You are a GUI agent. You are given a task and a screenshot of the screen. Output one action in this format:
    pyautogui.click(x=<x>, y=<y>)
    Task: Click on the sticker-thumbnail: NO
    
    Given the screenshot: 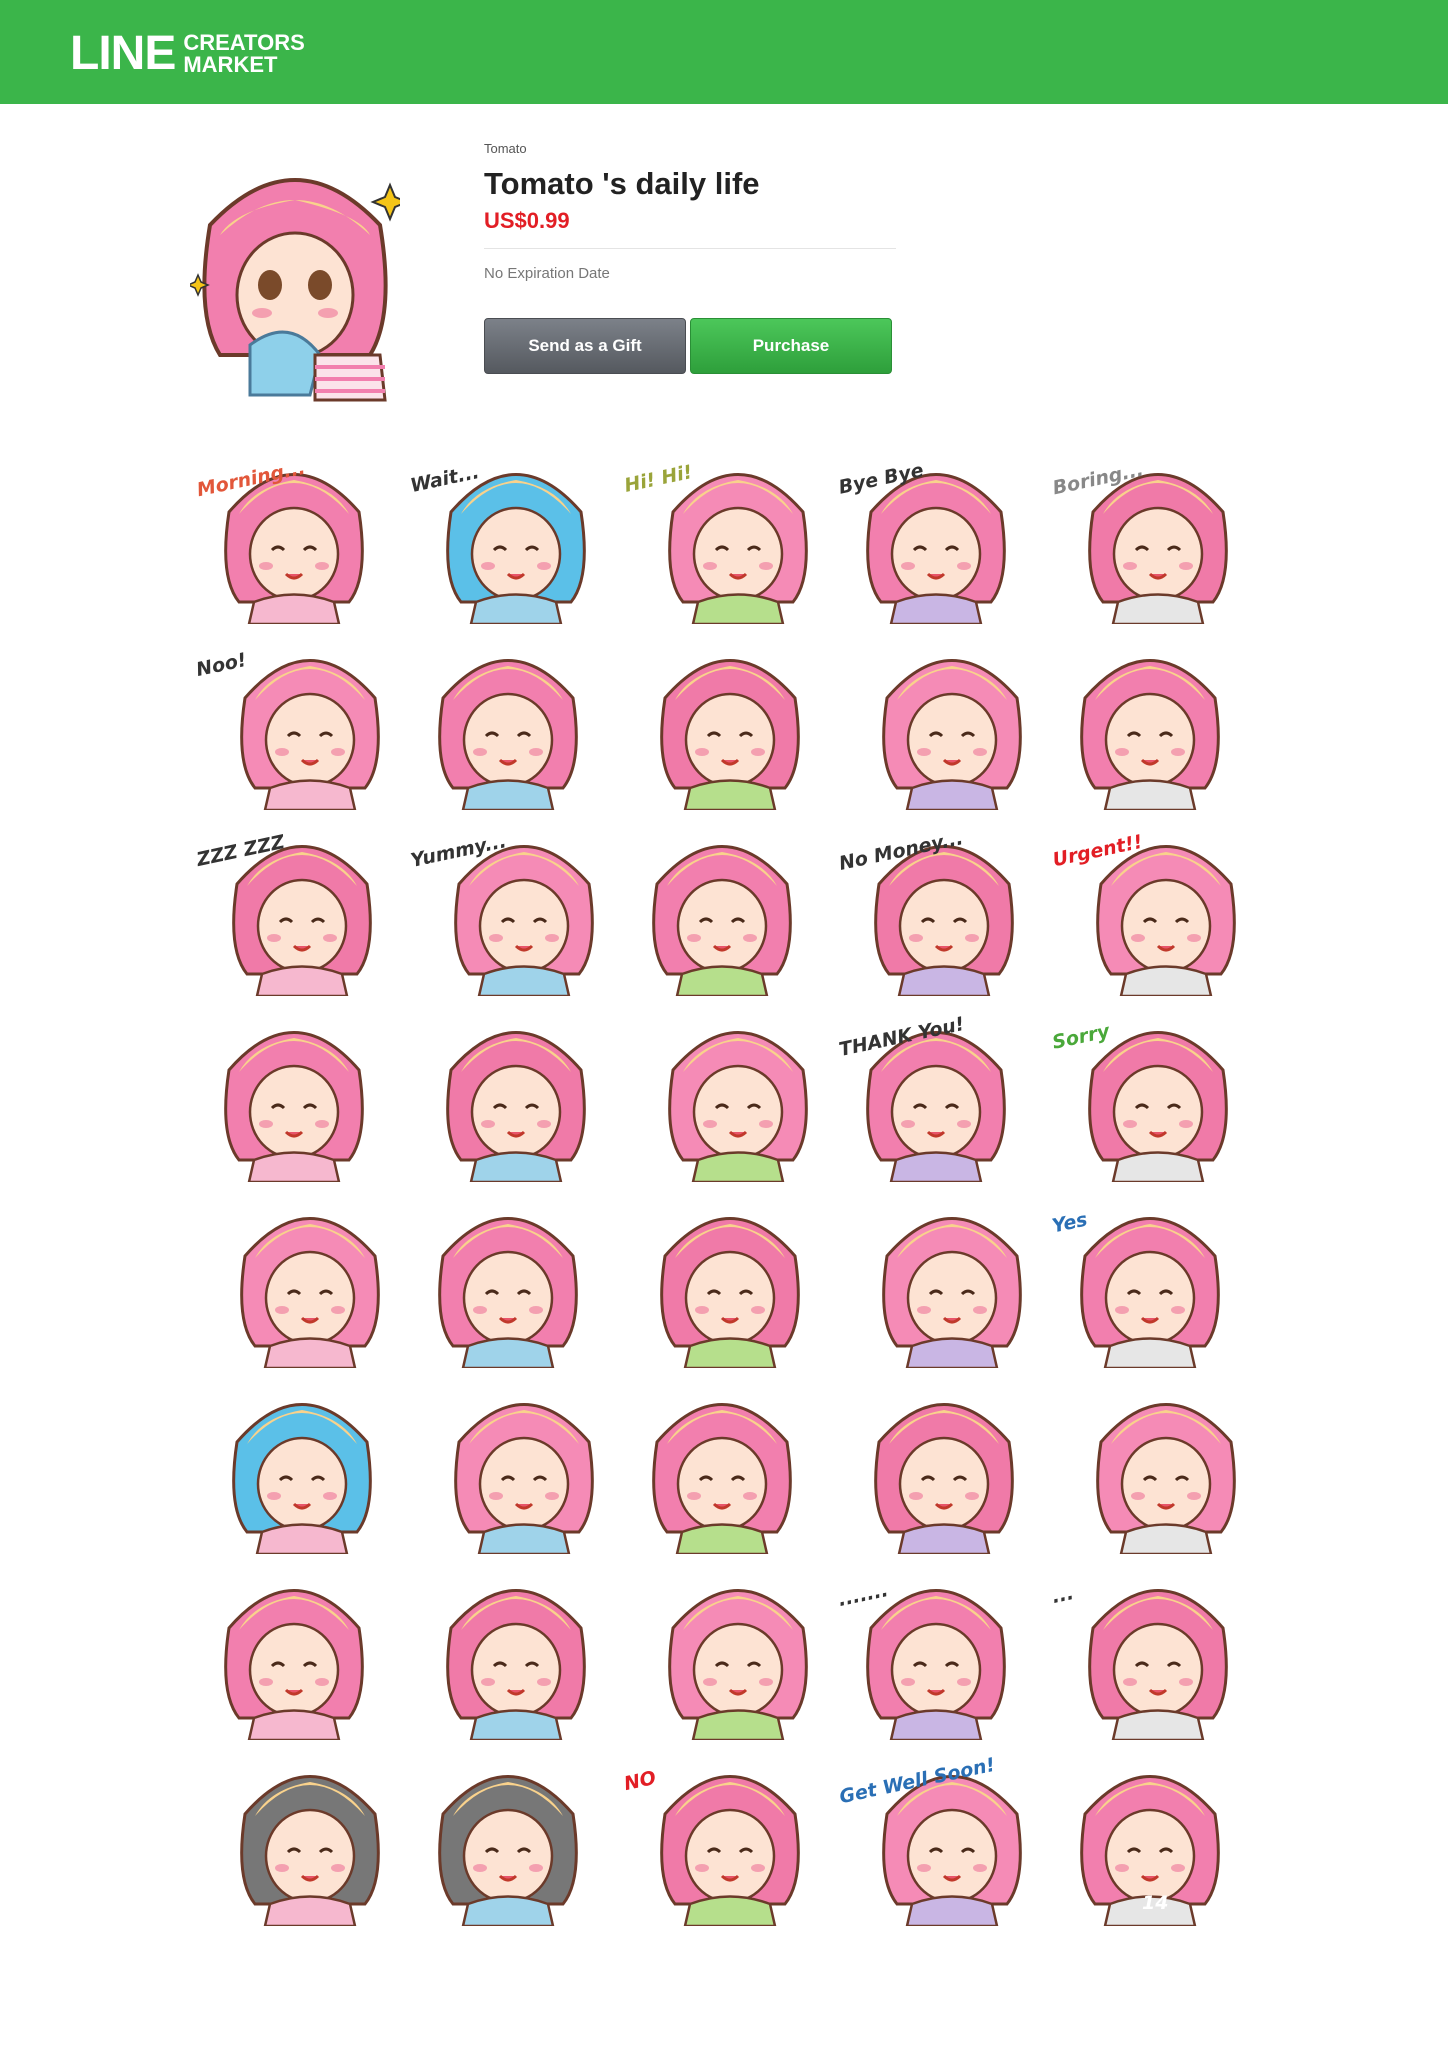 What is the action you would take?
    pyautogui.click(x=725, y=1835)
    